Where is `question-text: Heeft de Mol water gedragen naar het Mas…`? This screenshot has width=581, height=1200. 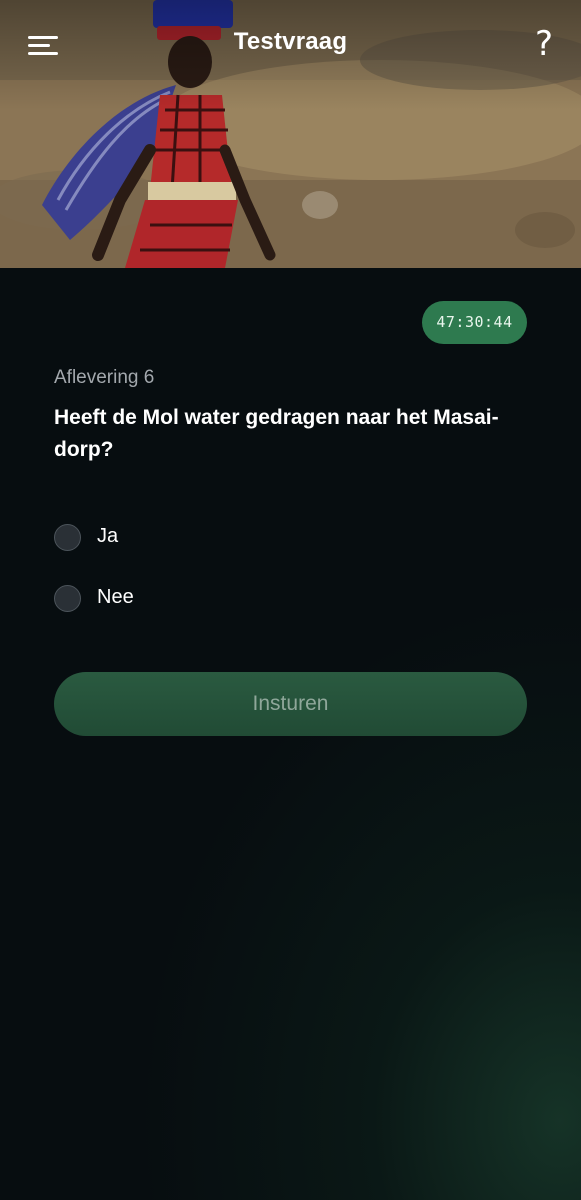 question-text: Heeft de Mol water gedragen naar het Mas… is located at coordinates (276, 433).